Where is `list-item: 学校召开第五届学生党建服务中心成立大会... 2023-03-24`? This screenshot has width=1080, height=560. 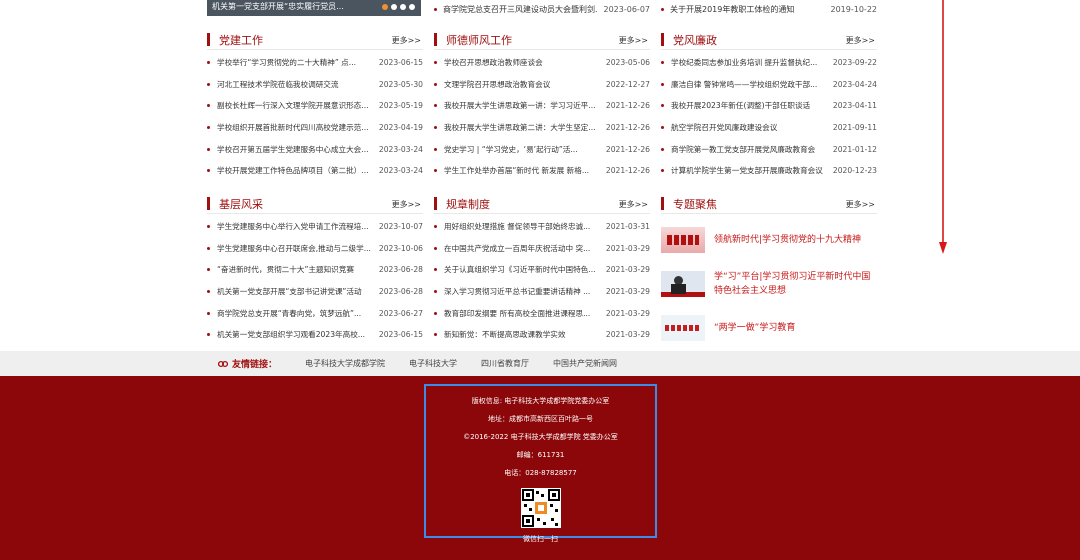 list-item: 学校召开第五届学生党建服务中心成立大会... 2023-03-24 is located at coordinates (315, 149).